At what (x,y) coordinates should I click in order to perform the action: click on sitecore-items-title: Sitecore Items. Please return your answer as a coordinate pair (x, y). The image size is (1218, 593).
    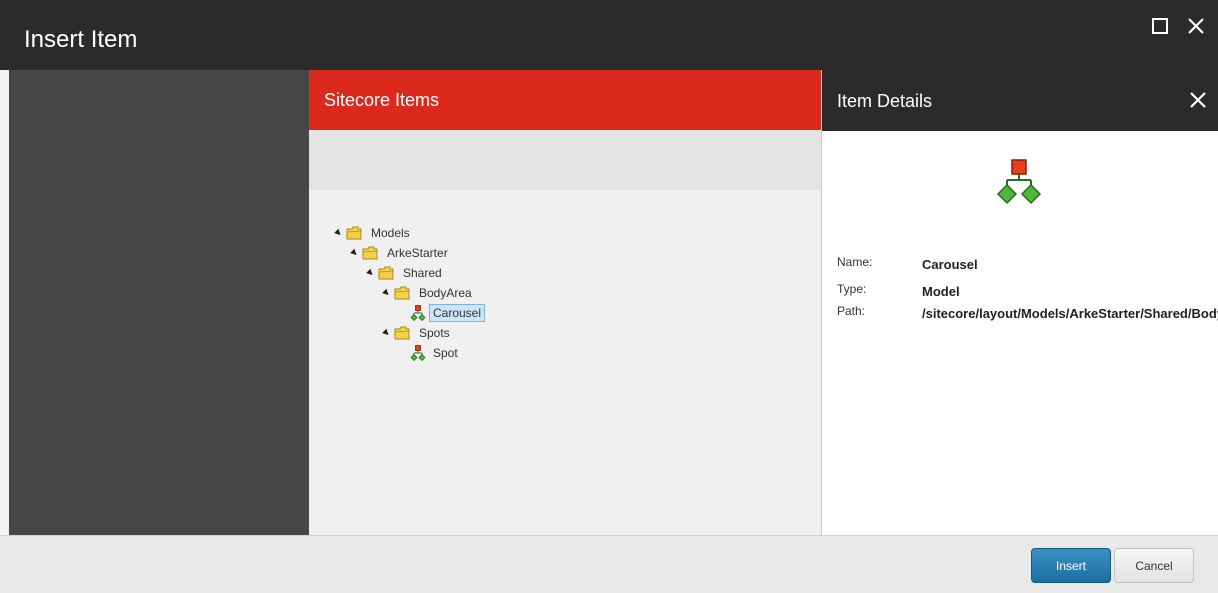
    Looking at the image, I should click on (382, 100).